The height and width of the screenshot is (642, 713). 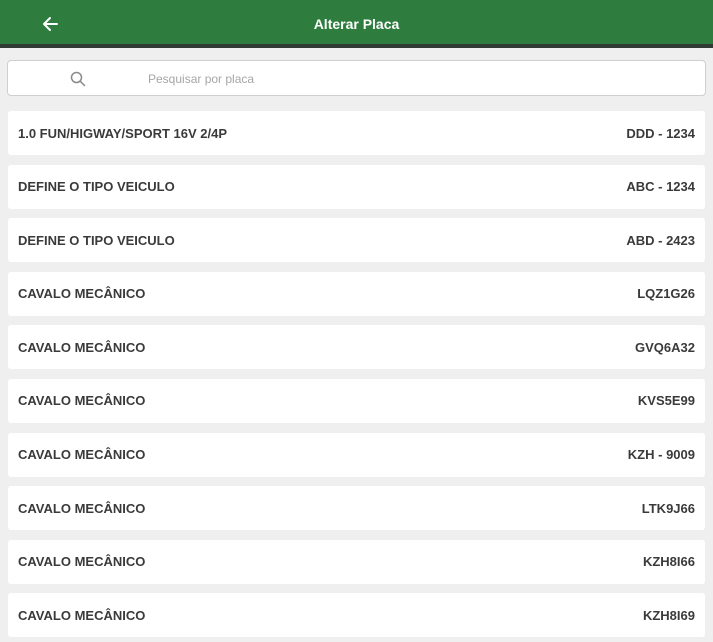 What do you see at coordinates (356, 561) in the screenshot?
I see `vehicle-row: CAVALO MECÂNICO KZH8I66` at bounding box center [356, 561].